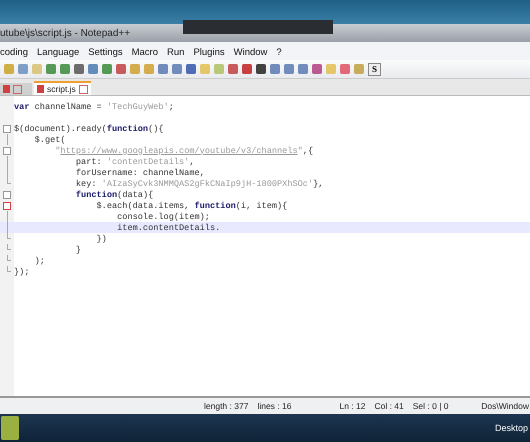 This screenshot has height=442, width=530. I want to click on file-tab, so click(16, 89).